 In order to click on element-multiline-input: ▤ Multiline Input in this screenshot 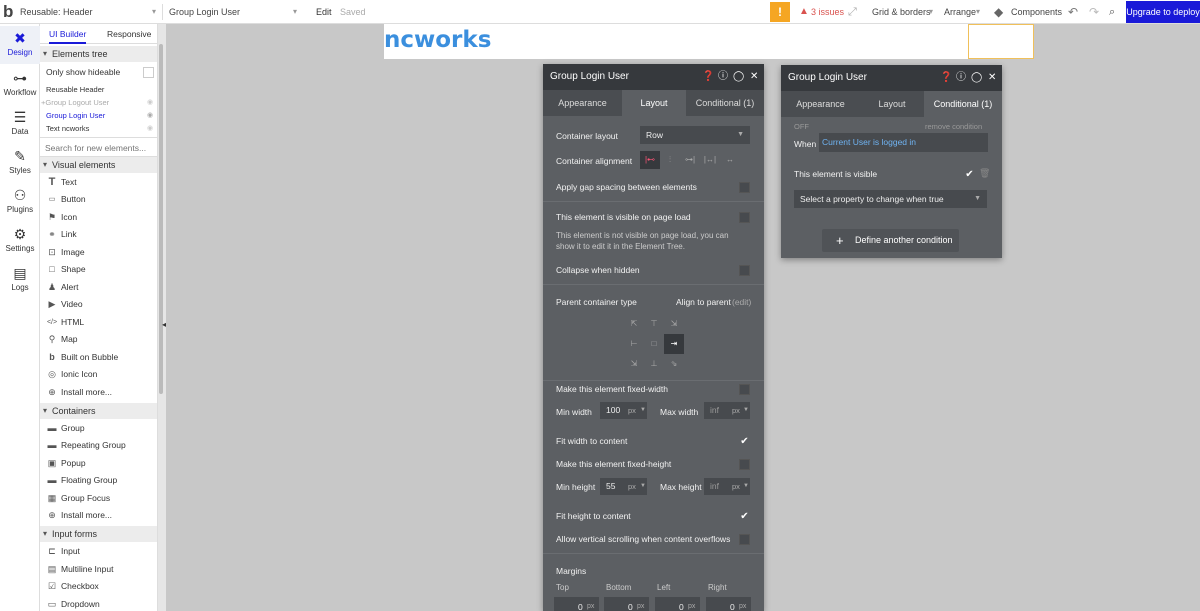, I will do `click(98, 569)`.